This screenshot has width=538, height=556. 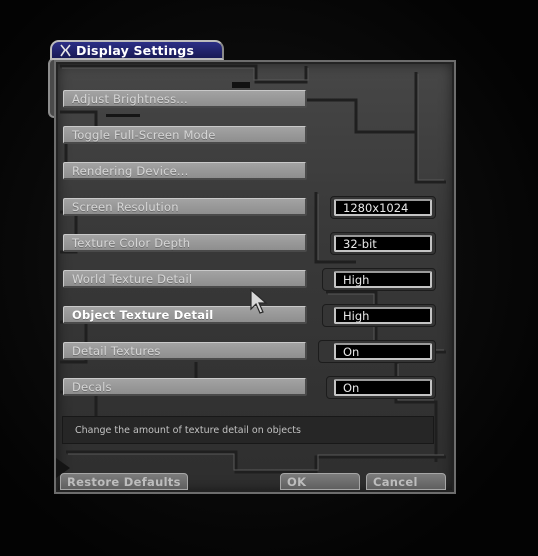 I want to click on world-texture-detail-button: World Texture Detail, so click(x=185, y=279).